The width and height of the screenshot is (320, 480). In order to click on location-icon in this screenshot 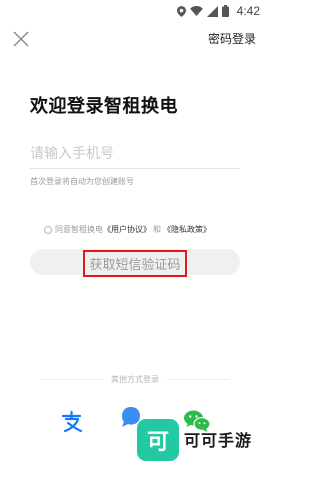, I will do `click(181, 11)`.